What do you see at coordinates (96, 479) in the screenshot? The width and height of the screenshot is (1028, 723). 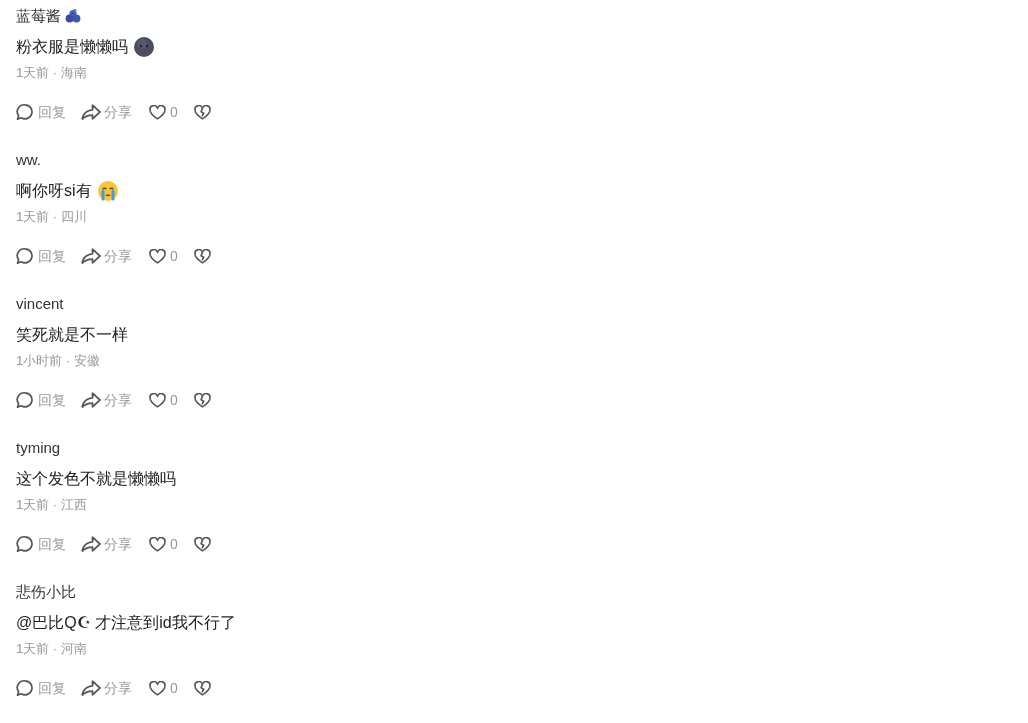 I see `comment-text: 这个发色不就是懒懒吗` at bounding box center [96, 479].